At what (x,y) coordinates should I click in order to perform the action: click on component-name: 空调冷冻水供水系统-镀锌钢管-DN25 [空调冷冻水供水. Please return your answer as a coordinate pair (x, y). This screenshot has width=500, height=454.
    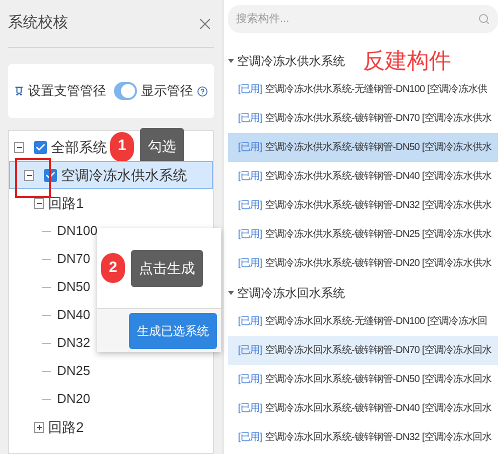
    Looking at the image, I should click on (378, 235).